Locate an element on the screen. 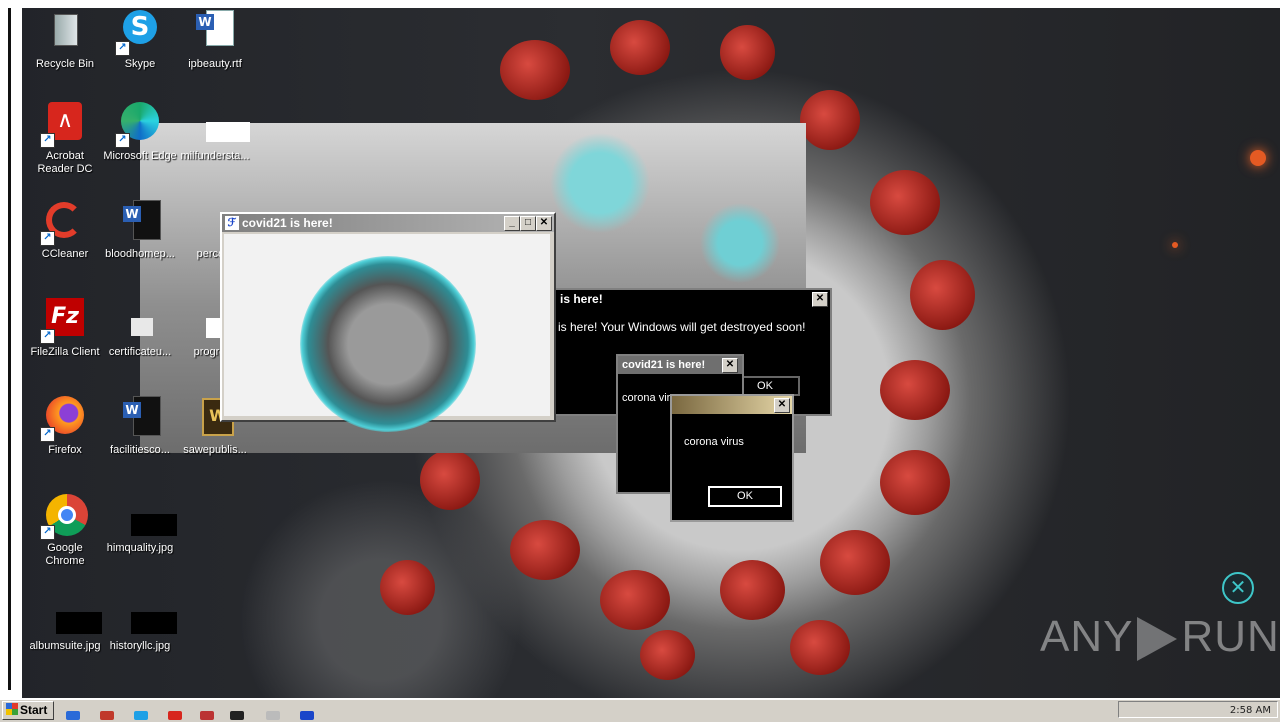 Image resolution: width=1280 pixels, height=722 pixels. desktop-icon-filezilla: Fz ↗ FileZilla Client is located at coordinates (65, 327).